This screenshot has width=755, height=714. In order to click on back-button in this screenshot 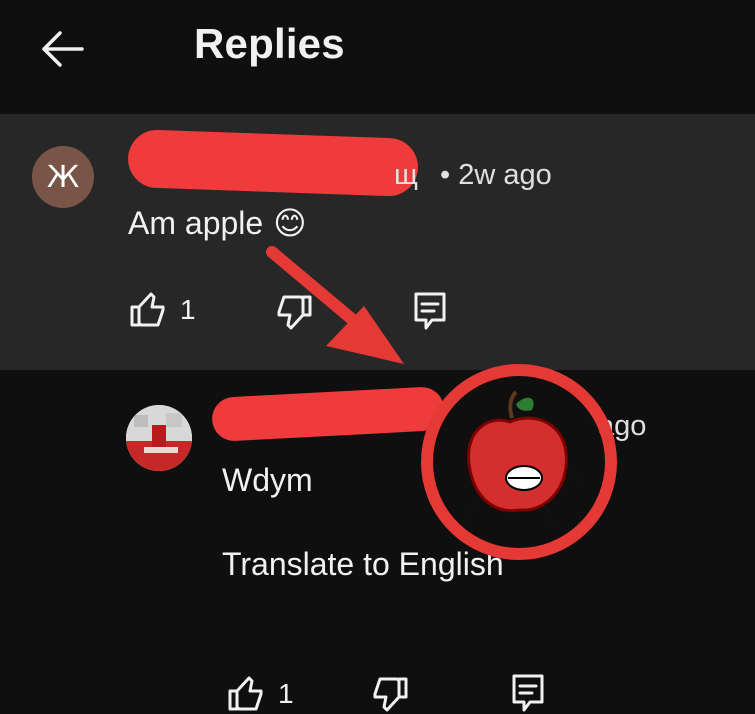, I will do `click(62, 49)`.